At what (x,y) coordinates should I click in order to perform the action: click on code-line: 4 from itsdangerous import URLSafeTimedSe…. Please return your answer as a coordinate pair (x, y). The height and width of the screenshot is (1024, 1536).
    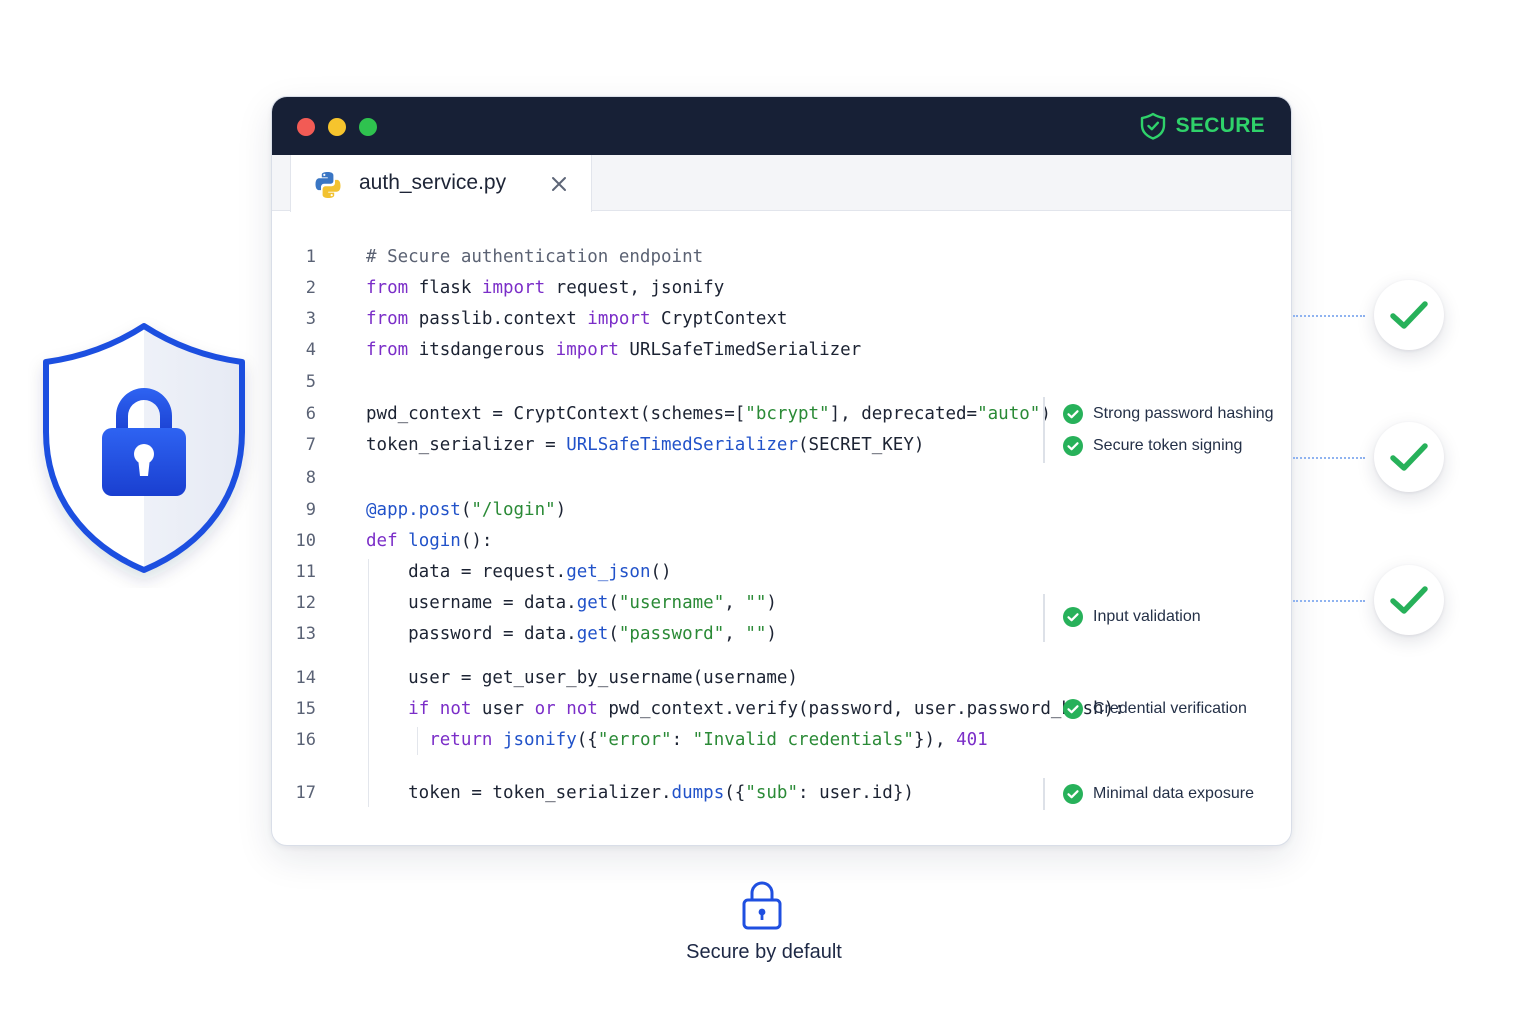
    Looking at the image, I should click on (652, 350).